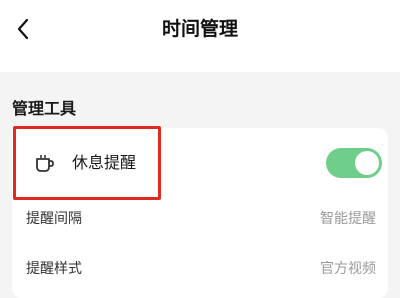 The height and width of the screenshot is (298, 400). What do you see at coordinates (199, 29) in the screenshot?
I see `page-title: 时间管理` at bounding box center [199, 29].